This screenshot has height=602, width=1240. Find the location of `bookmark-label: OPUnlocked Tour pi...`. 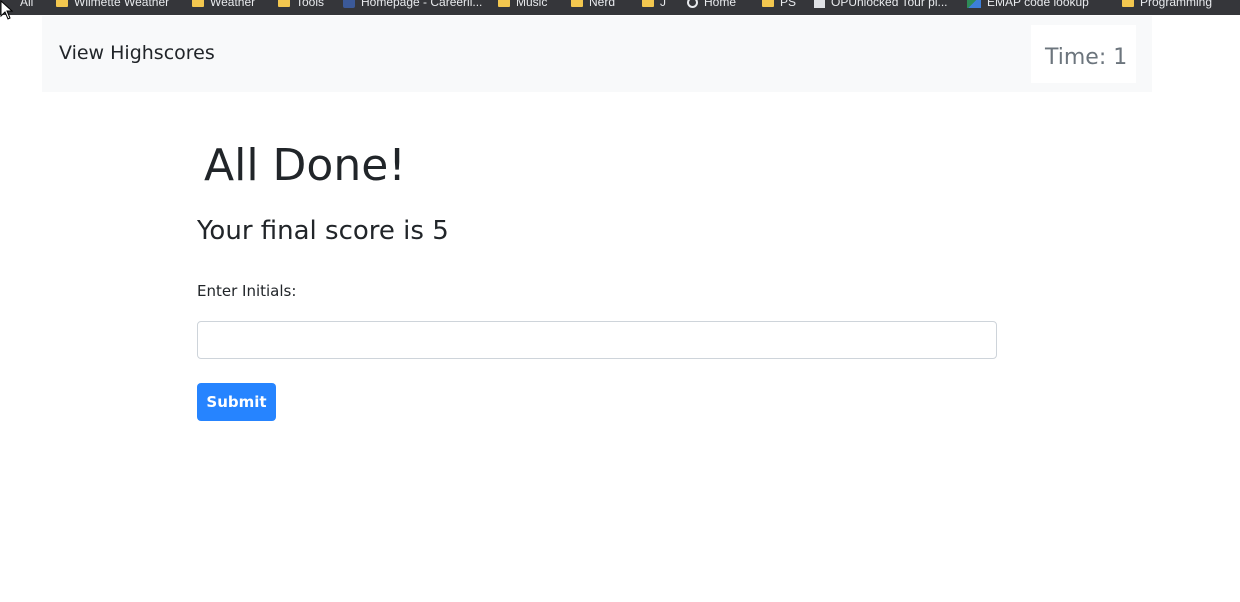

bookmark-label: OPUnlocked Tour pi... is located at coordinates (889, 4).